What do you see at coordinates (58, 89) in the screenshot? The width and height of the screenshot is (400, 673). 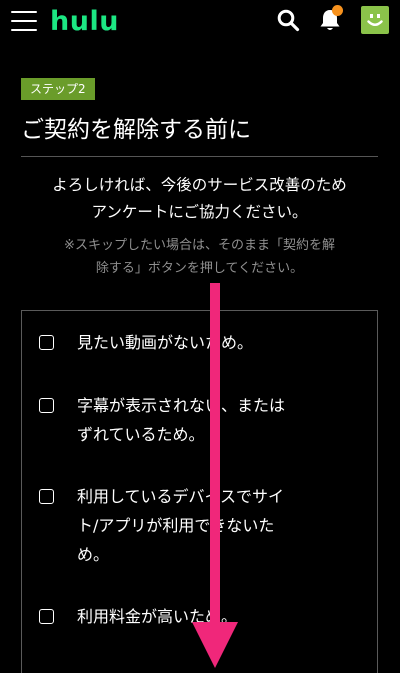 I see `step-badge: ステップ2` at bounding box center [58, 89].